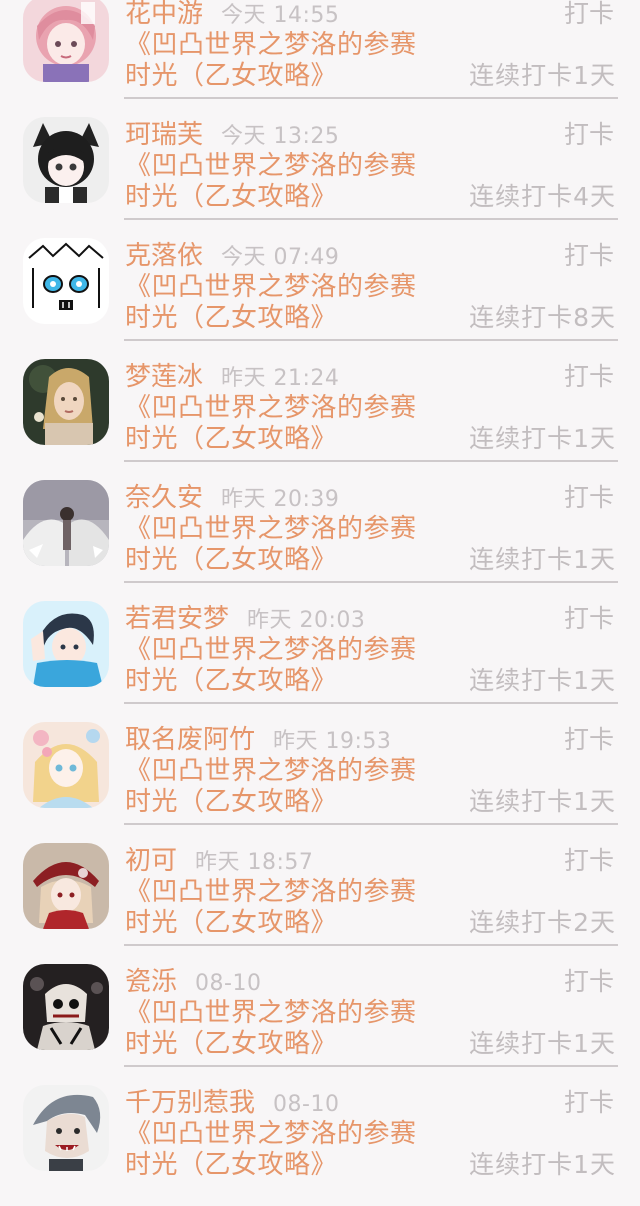 Image resolution: width=640 pixels, height=1206 pixels. Describe the element at coordinates (332, 741) in the screenshot. I see `post-time: 昨天 19:53` at that location.